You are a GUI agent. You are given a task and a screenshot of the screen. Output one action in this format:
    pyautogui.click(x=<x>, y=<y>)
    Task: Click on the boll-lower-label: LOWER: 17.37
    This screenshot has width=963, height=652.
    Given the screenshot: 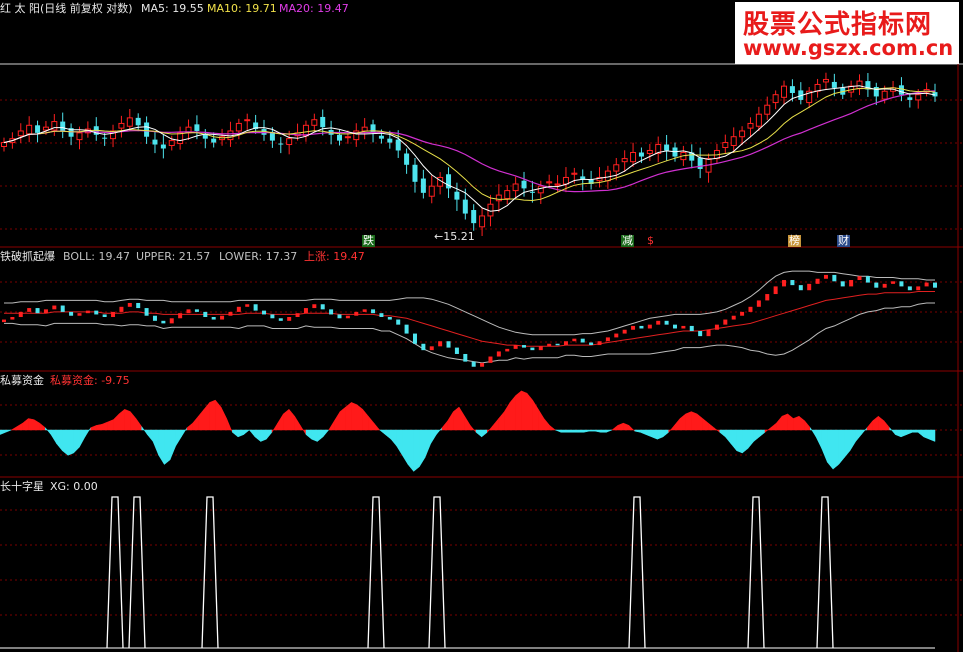 What is the action you would take?
    pyautogui.click(x=258, y=256)
    